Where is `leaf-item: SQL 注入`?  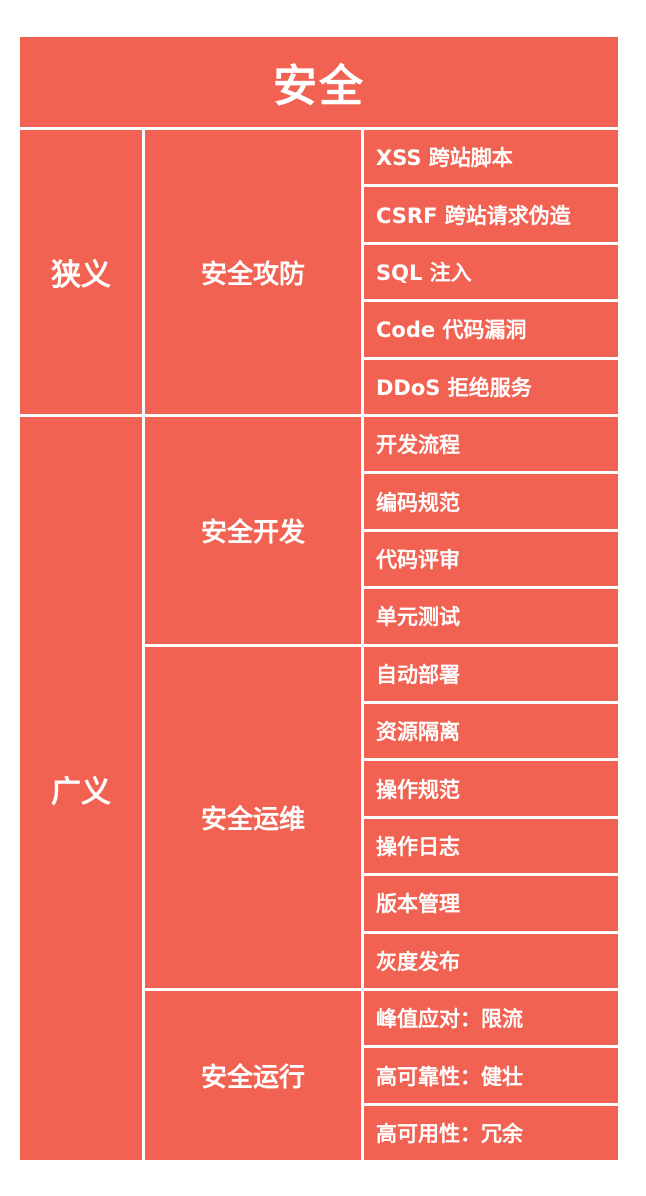 leaf-item: SQL 注入 is located at coordinates (491, 272).